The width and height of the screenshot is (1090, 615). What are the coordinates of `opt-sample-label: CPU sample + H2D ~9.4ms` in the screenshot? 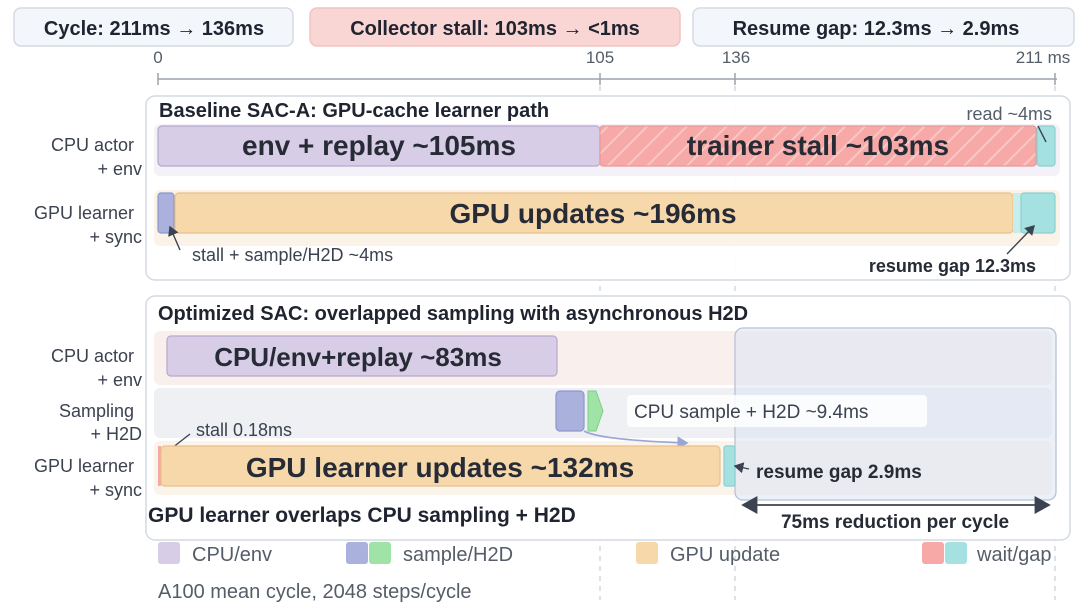 It's located at (751, 412).